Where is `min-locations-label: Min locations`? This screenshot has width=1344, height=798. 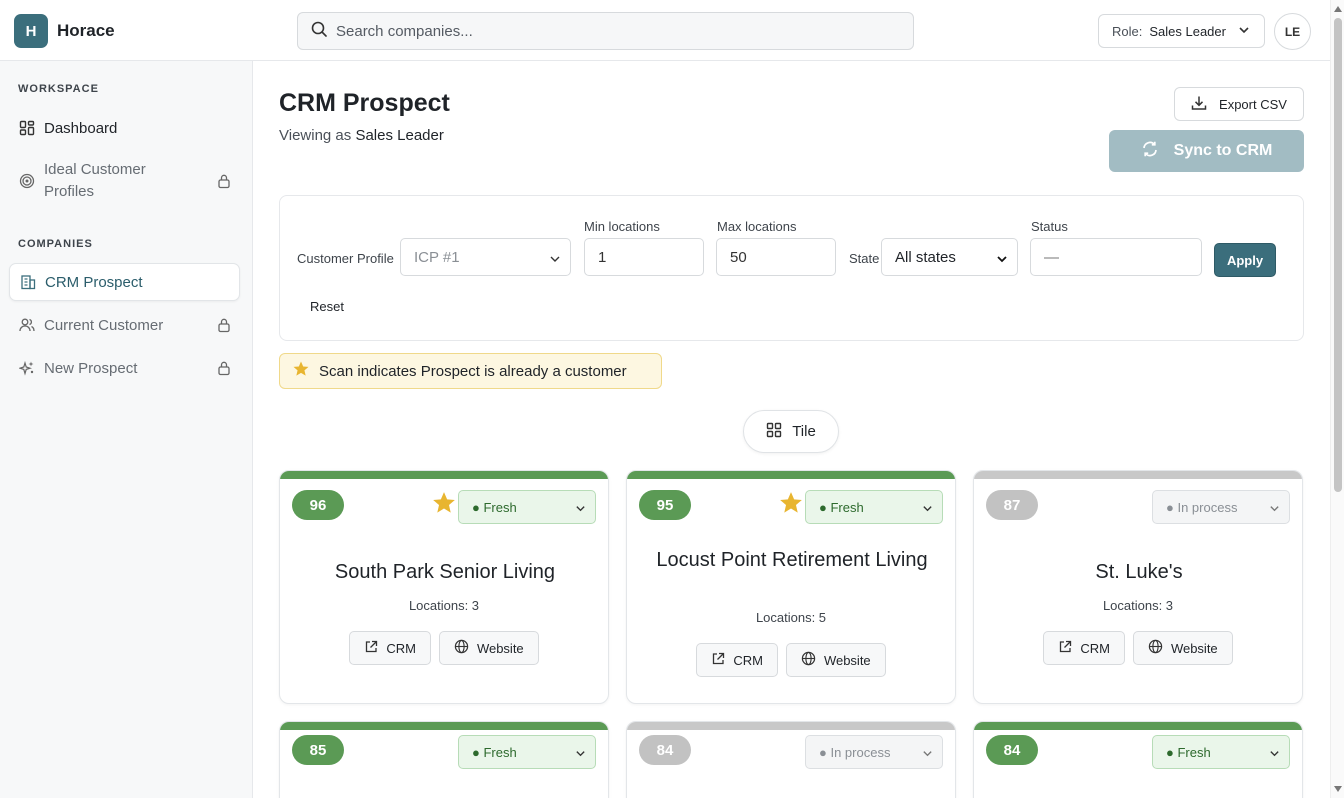
min-locations-label: Min locations is located at coordinates (622, 226).